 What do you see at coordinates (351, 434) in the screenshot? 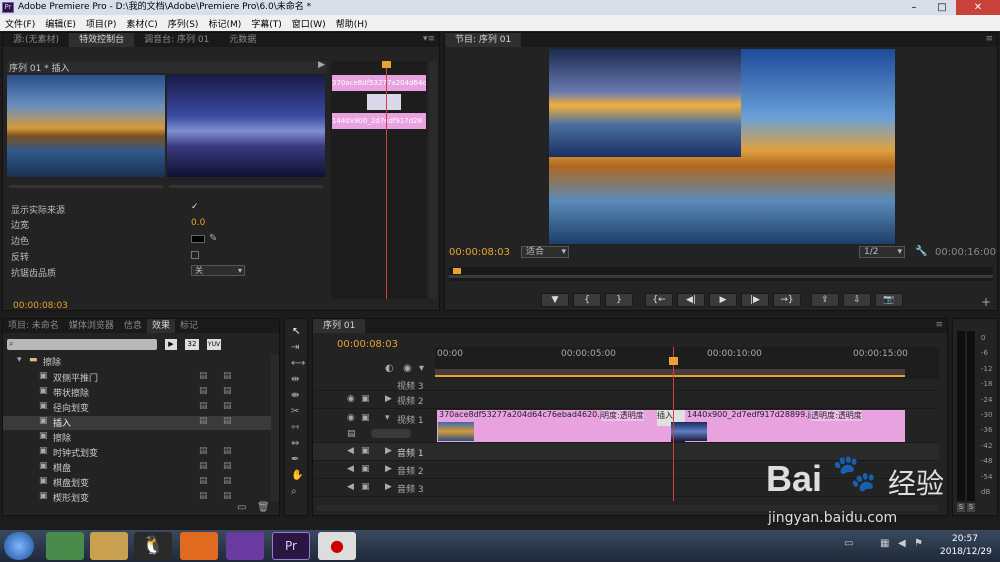
I see `display-style-icon: ▤` at bounding box center [351, 434].